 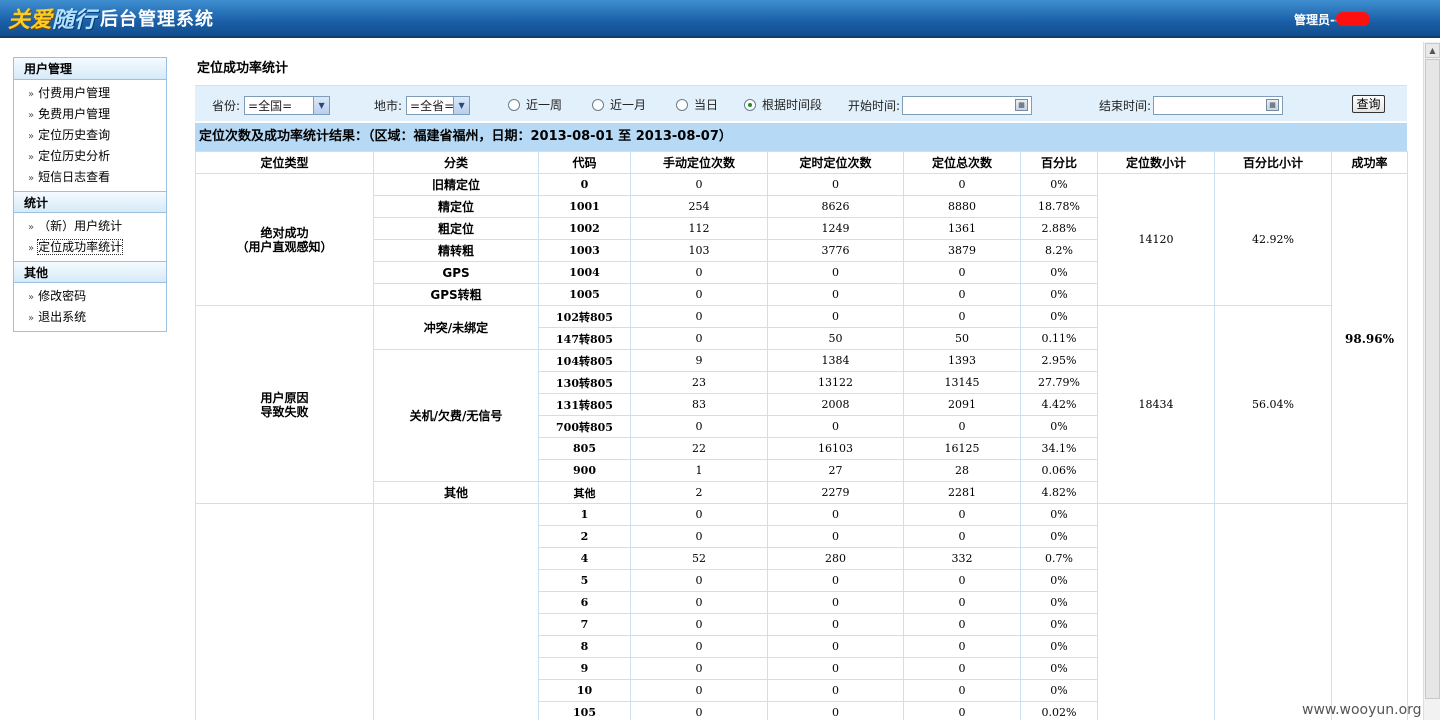 What do you see at coordinates (584, 382) in the screenshot?
I see `code-cell: 130转805` at bounding box center [584, 382].